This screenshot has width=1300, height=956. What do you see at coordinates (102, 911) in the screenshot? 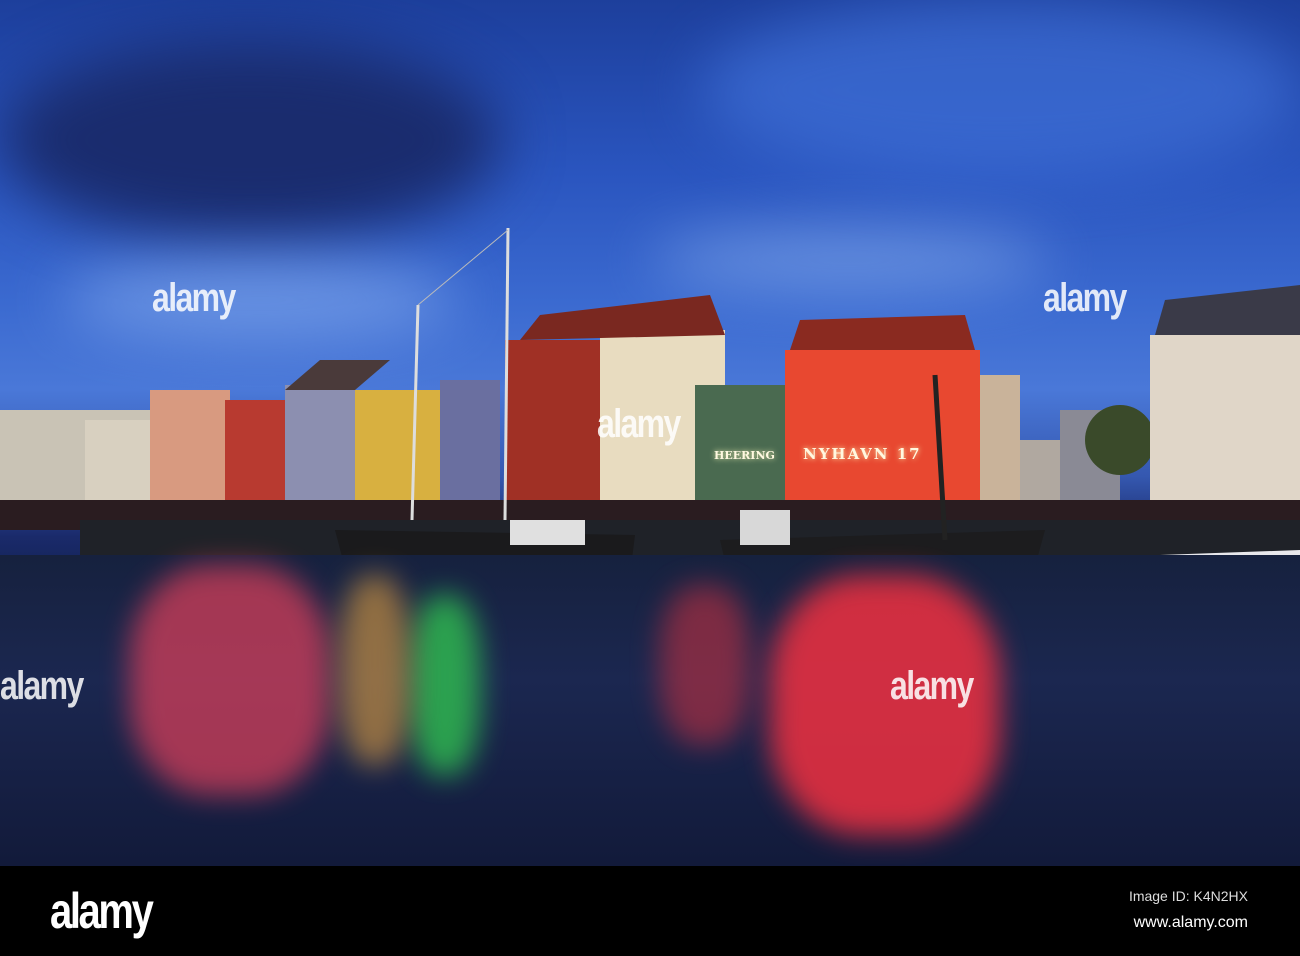
I see `alamy-logo: alamy` at bounding box center [102, 911].